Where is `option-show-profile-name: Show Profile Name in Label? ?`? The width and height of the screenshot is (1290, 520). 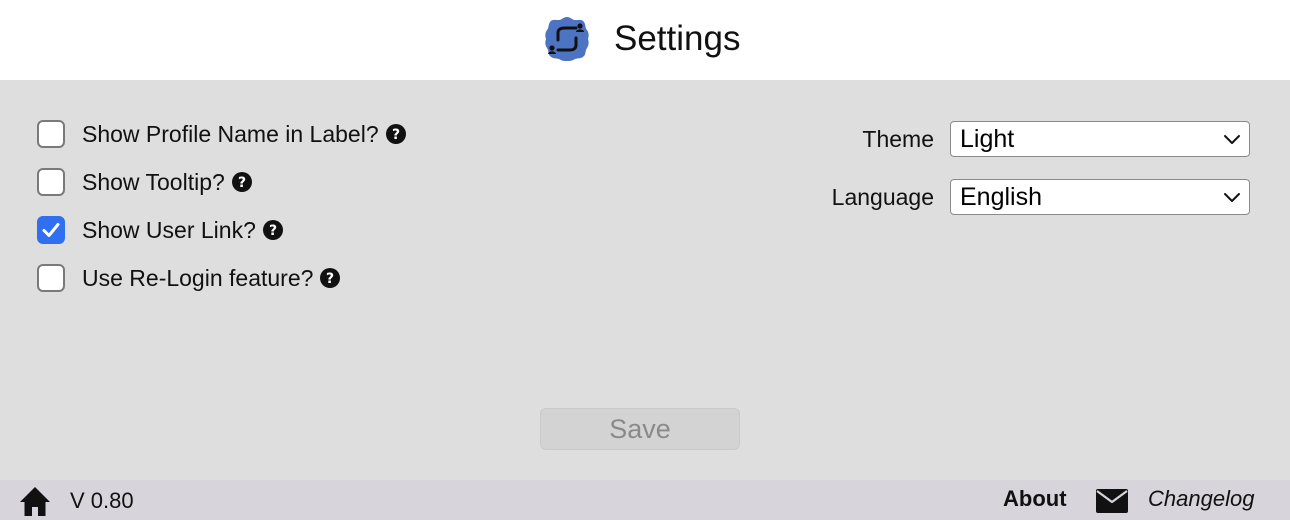
option-show-profile-name: Show Profile Name in Label? ? is located at coordinates (221, 134).